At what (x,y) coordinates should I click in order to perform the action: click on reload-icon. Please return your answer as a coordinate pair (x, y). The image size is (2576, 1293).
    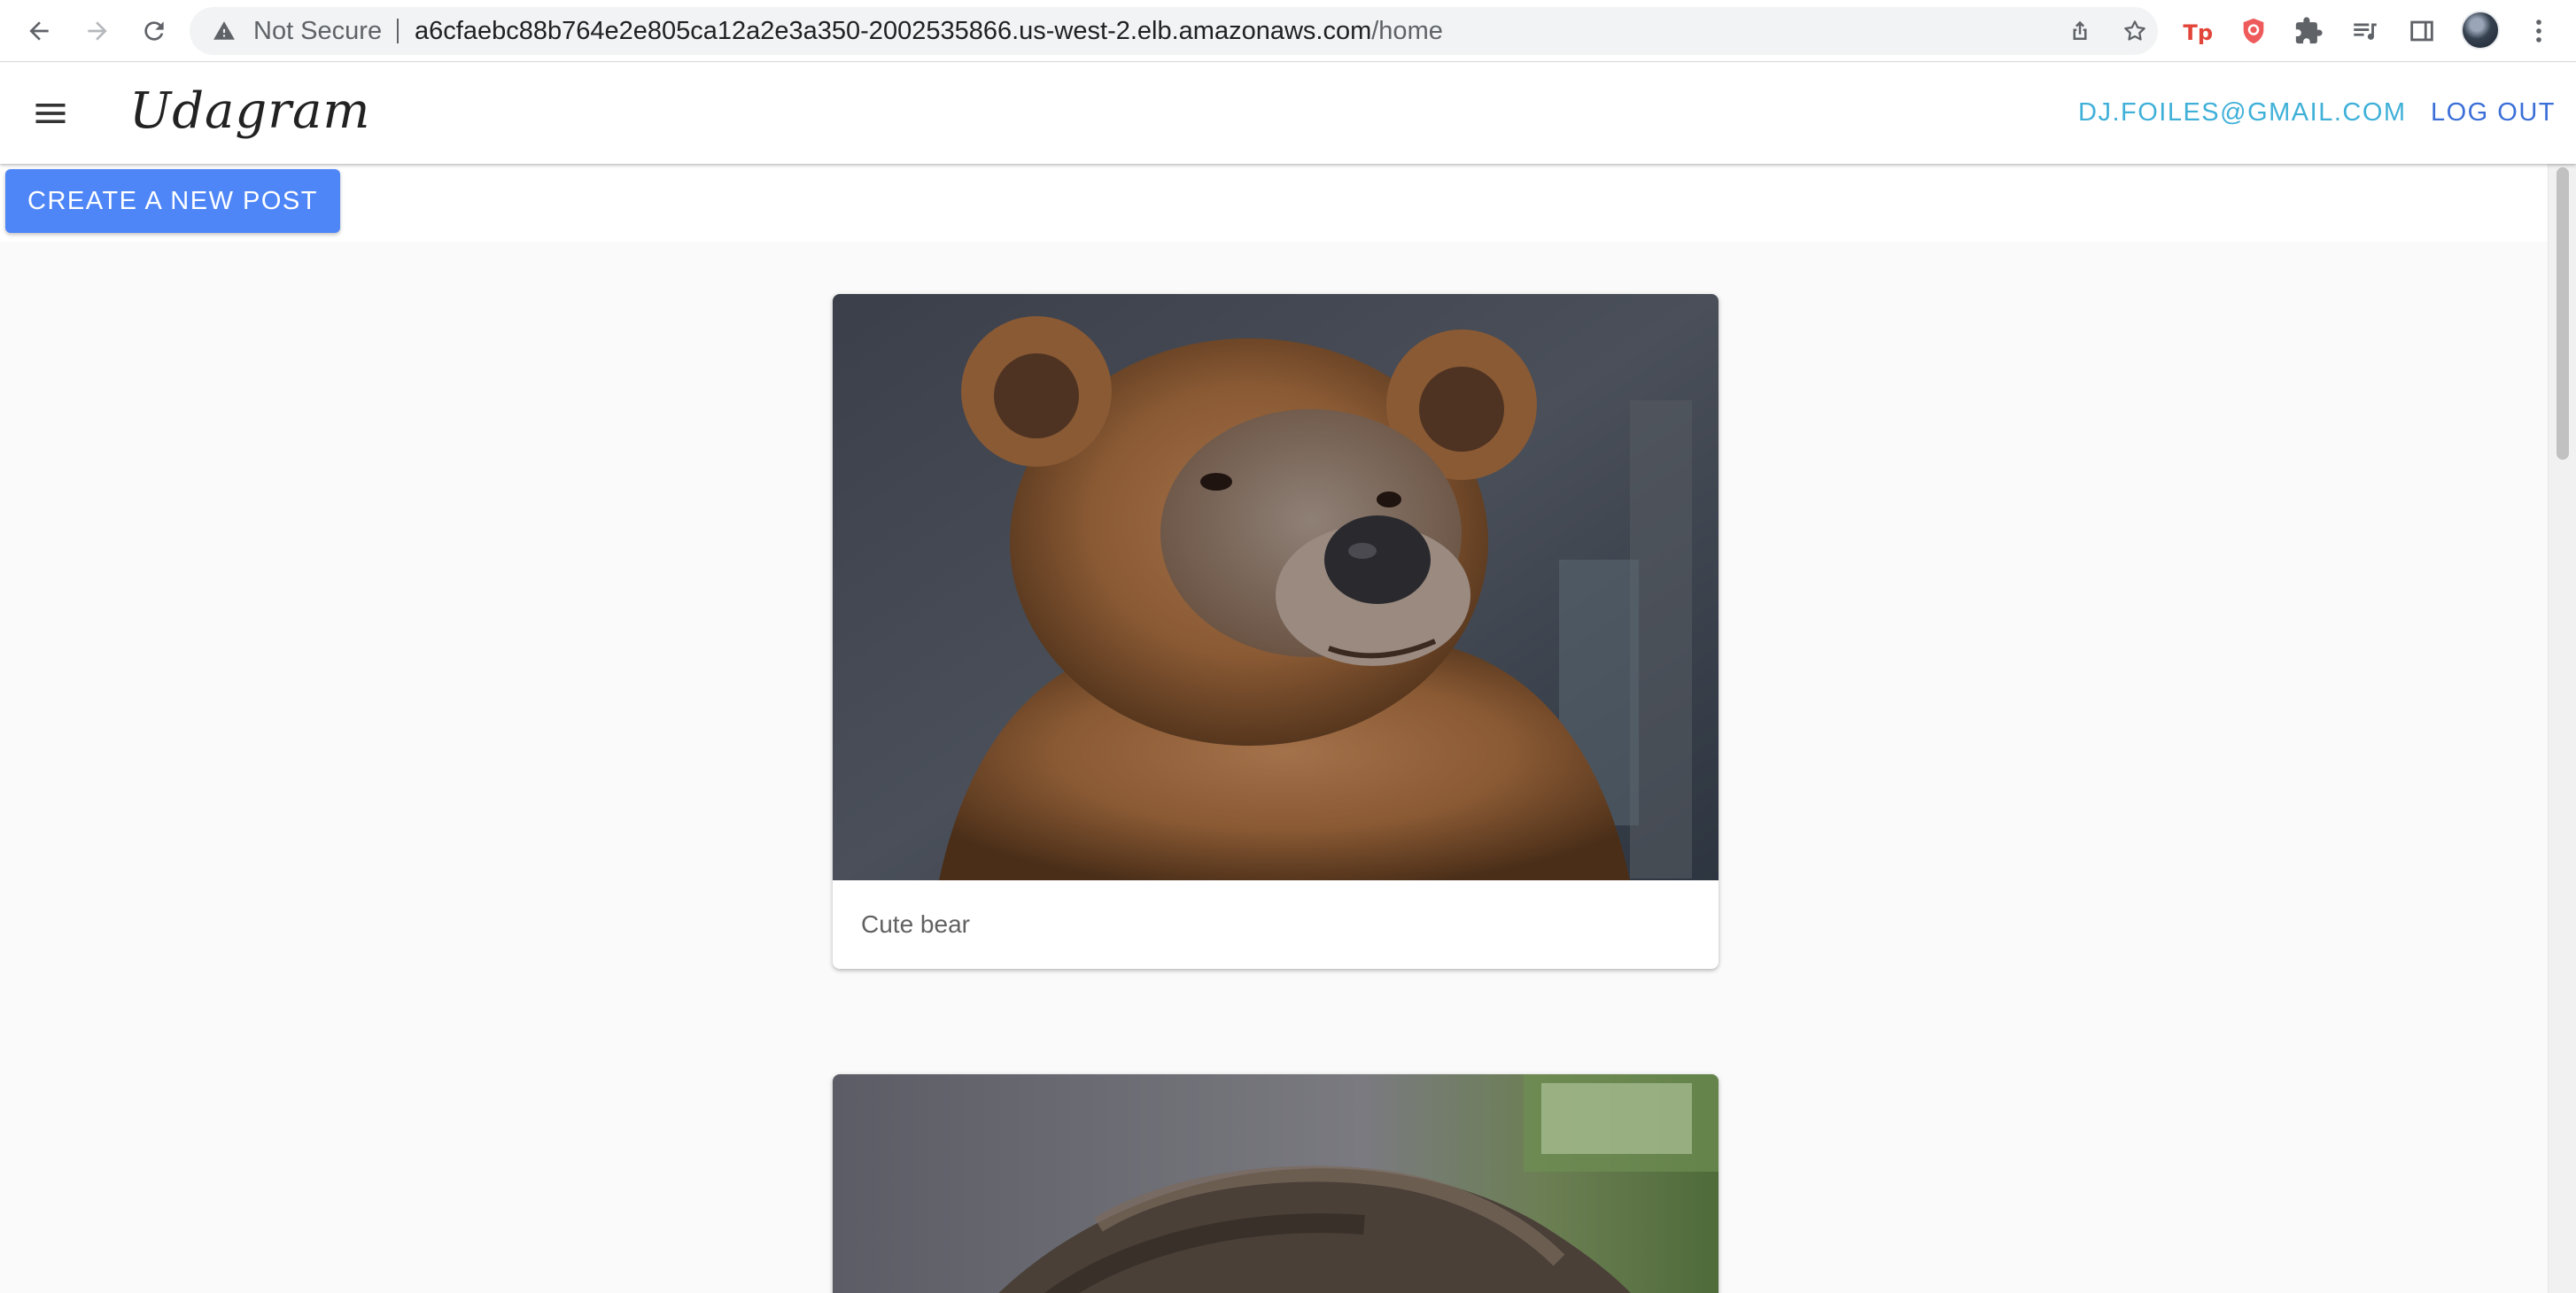
    Looking at the image, I should click on (154, 31).